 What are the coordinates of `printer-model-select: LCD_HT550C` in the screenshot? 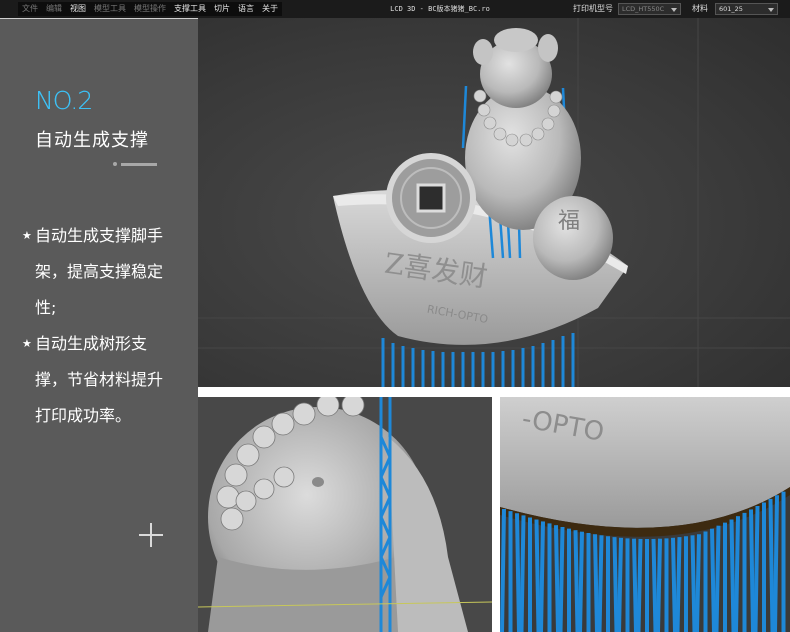 It's located at (649, 9).